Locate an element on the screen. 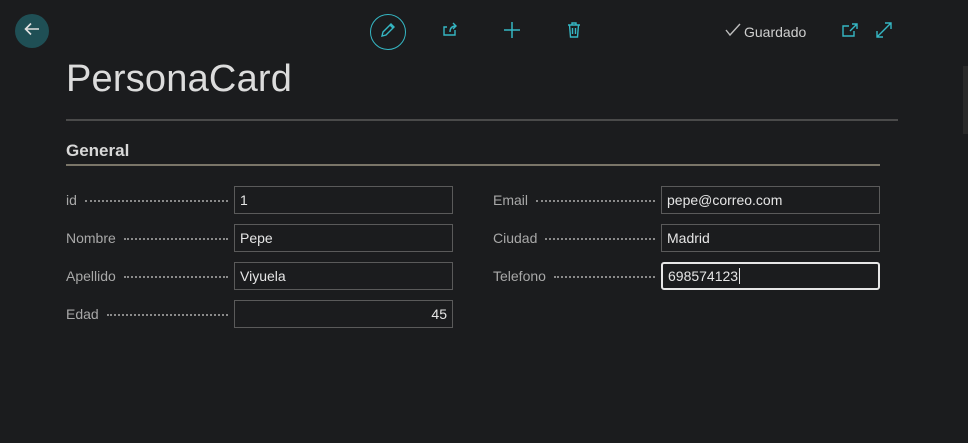  field-row-ciudad: Ciudad Madrid is located at coordinates (686, 238).